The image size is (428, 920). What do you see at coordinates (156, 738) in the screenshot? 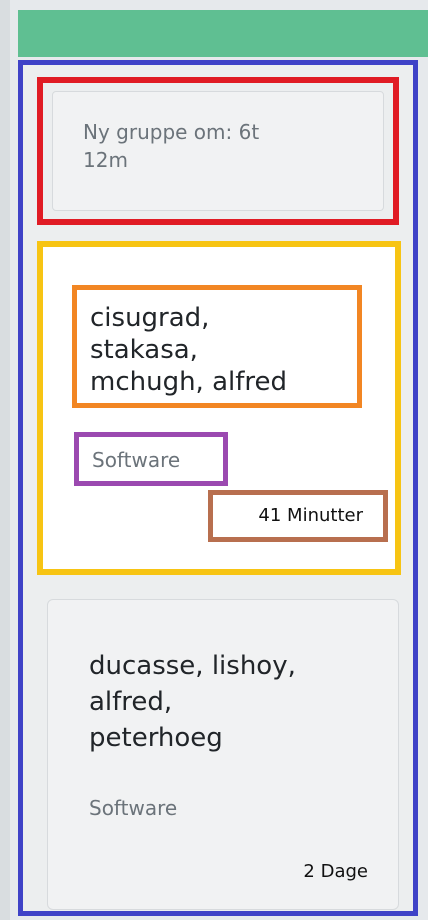
I see `group-names-line: peterhoeg` at bounding box center [156, 738].